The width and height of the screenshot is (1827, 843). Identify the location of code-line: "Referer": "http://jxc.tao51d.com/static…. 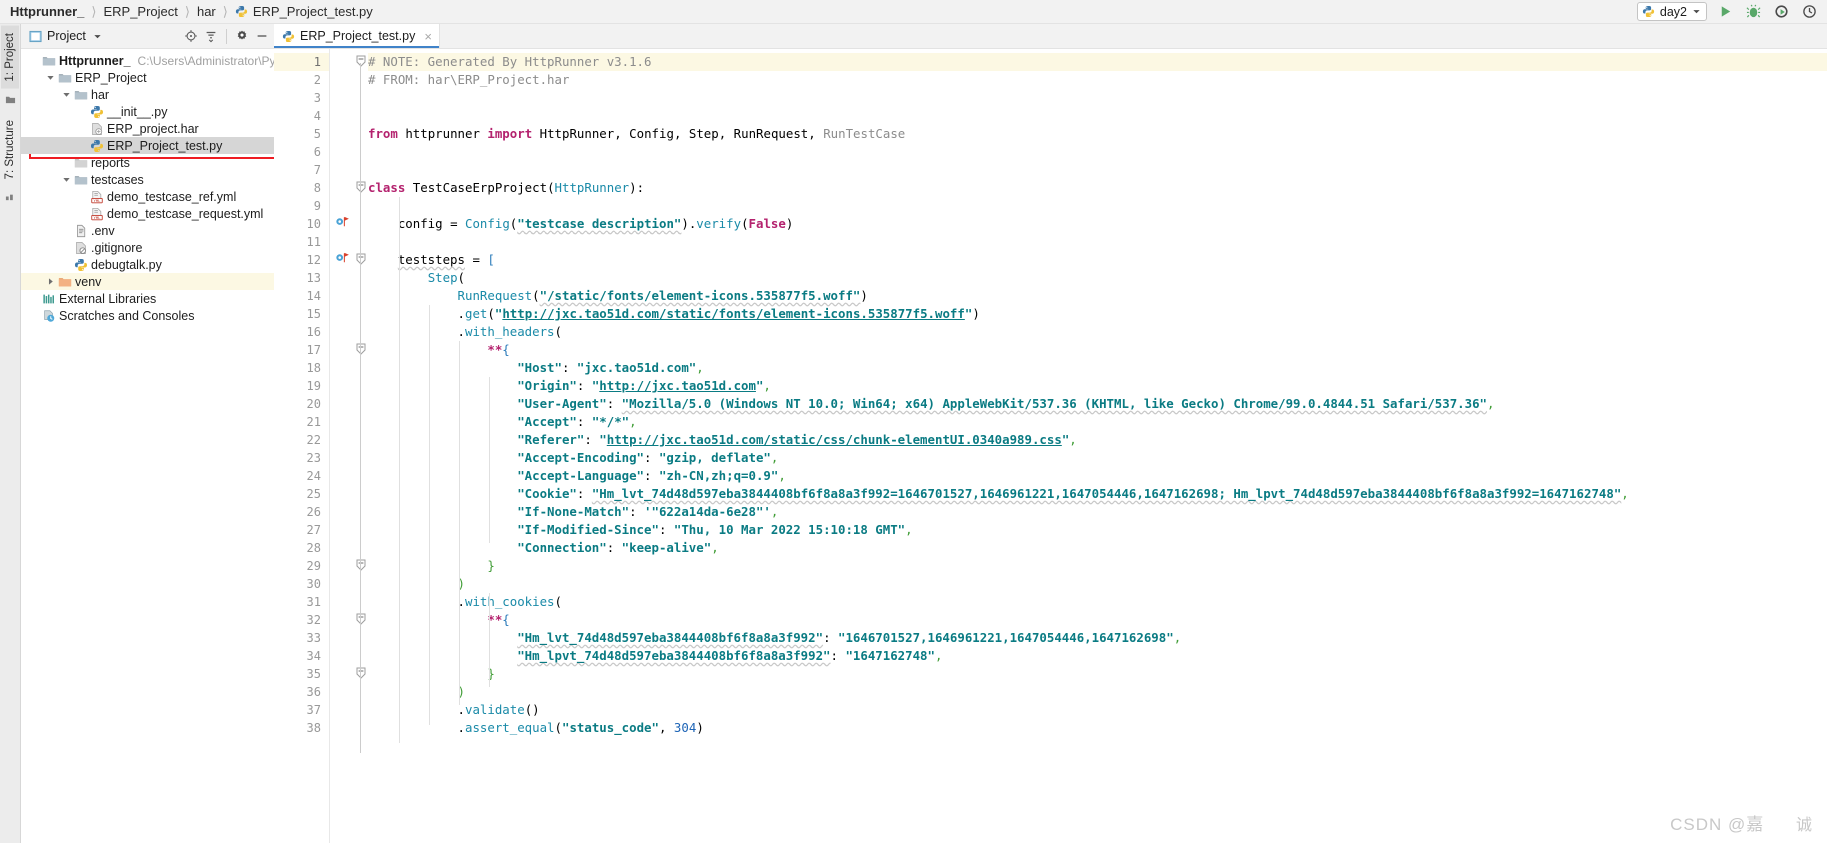
(1097, 440).